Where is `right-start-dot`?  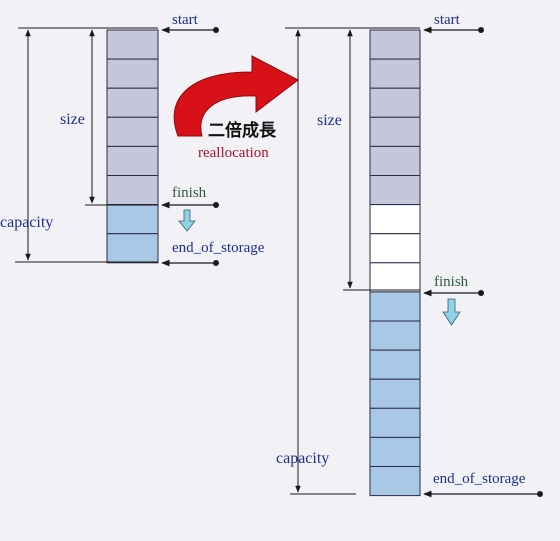
right-start-dot is located at coordinates (481, 30).